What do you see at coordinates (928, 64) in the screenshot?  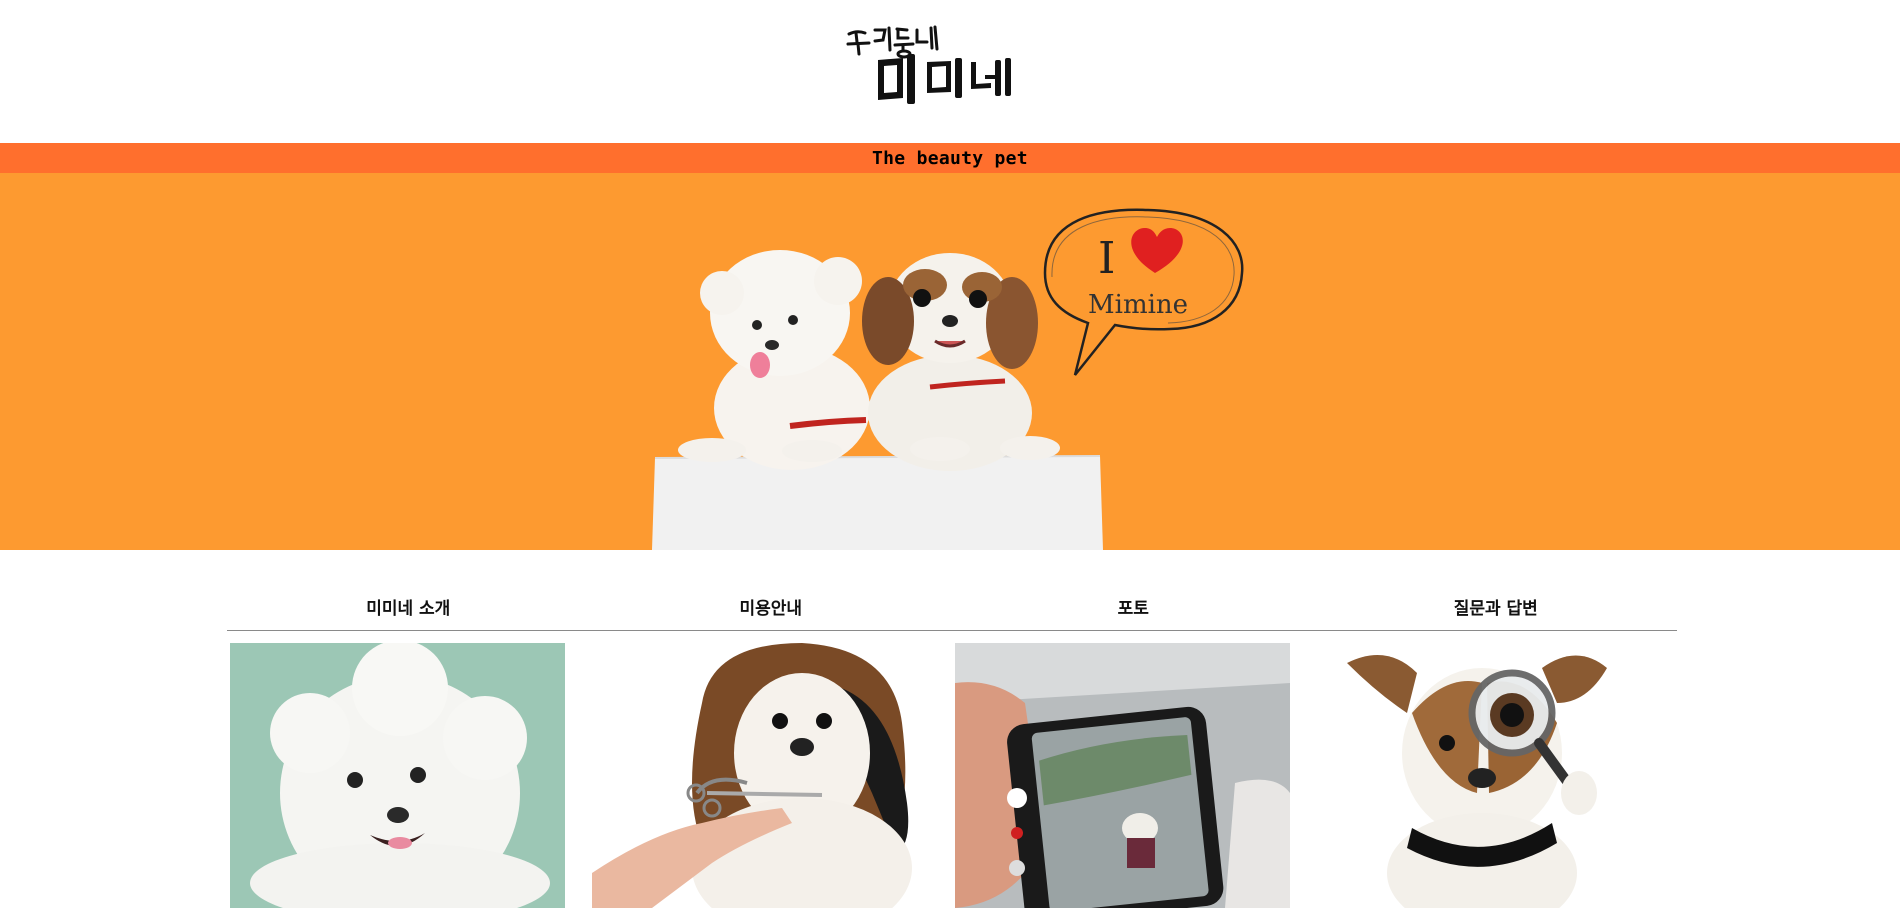 I see `mimine-handwritten-logo-icon` at bounding box center [928, 64].